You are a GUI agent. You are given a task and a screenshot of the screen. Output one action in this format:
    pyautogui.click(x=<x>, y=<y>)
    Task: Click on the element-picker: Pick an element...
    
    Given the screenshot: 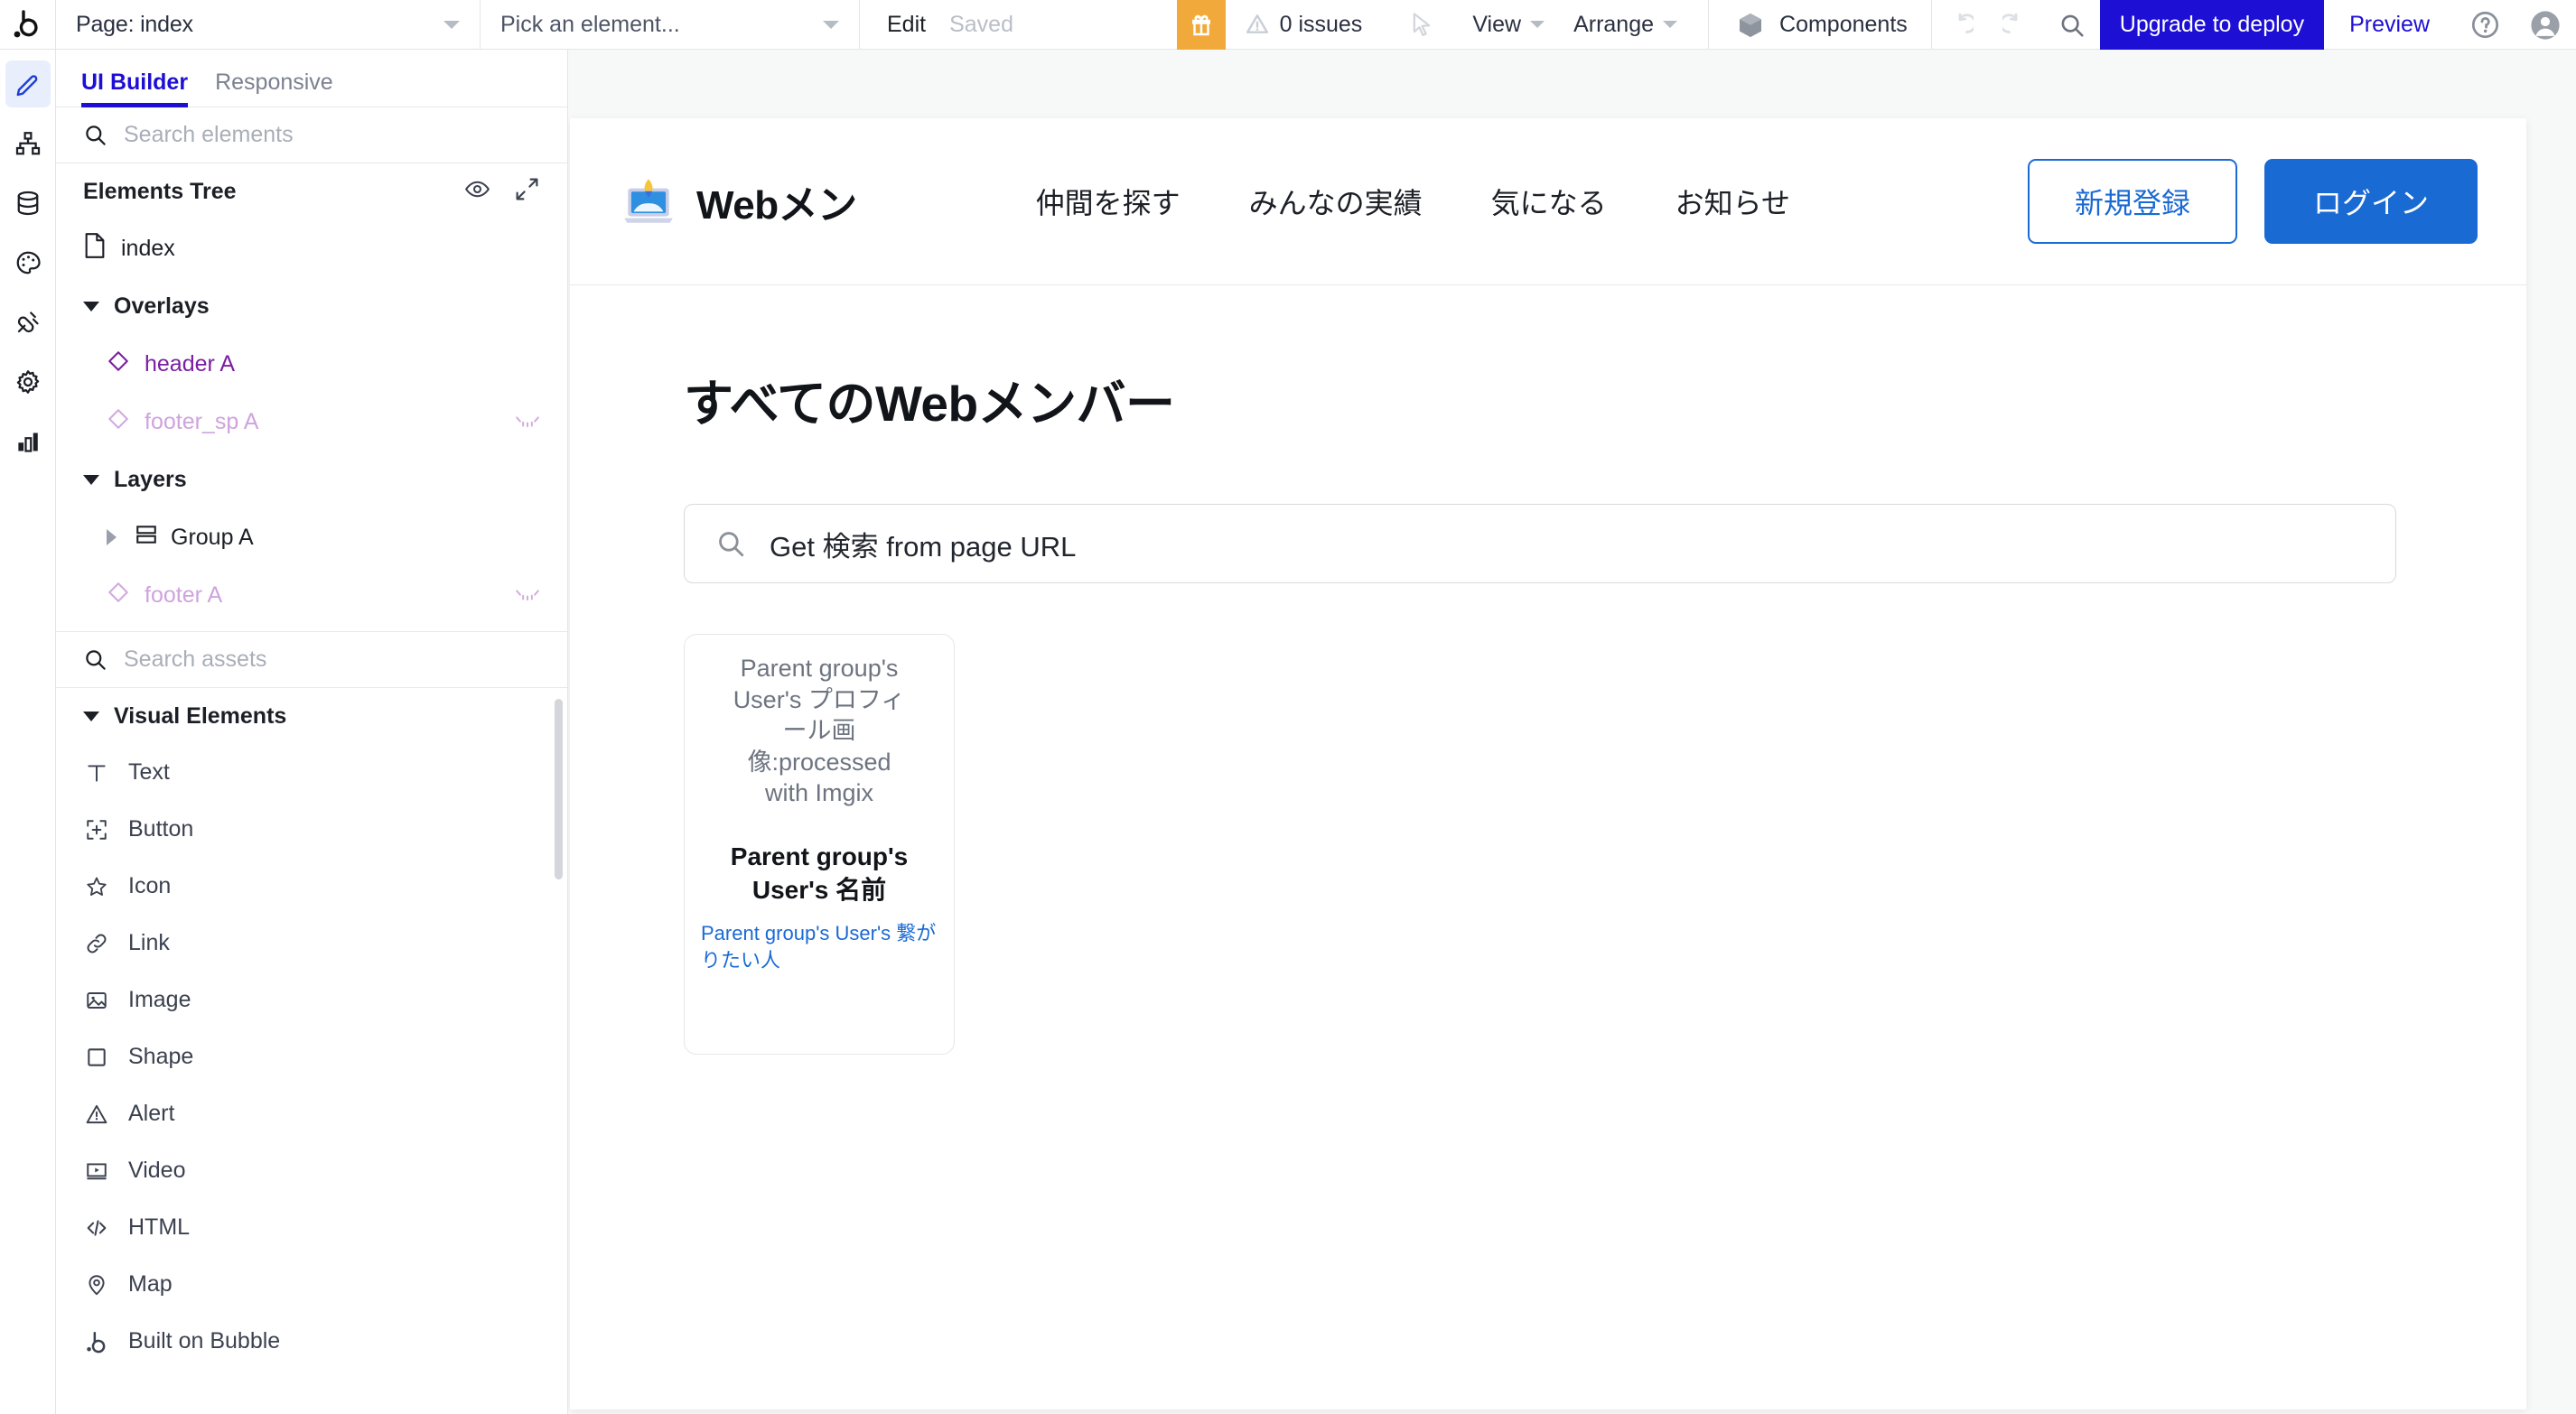 What is the action you would take?
    pyautogui.click(x=670, y=24)
    